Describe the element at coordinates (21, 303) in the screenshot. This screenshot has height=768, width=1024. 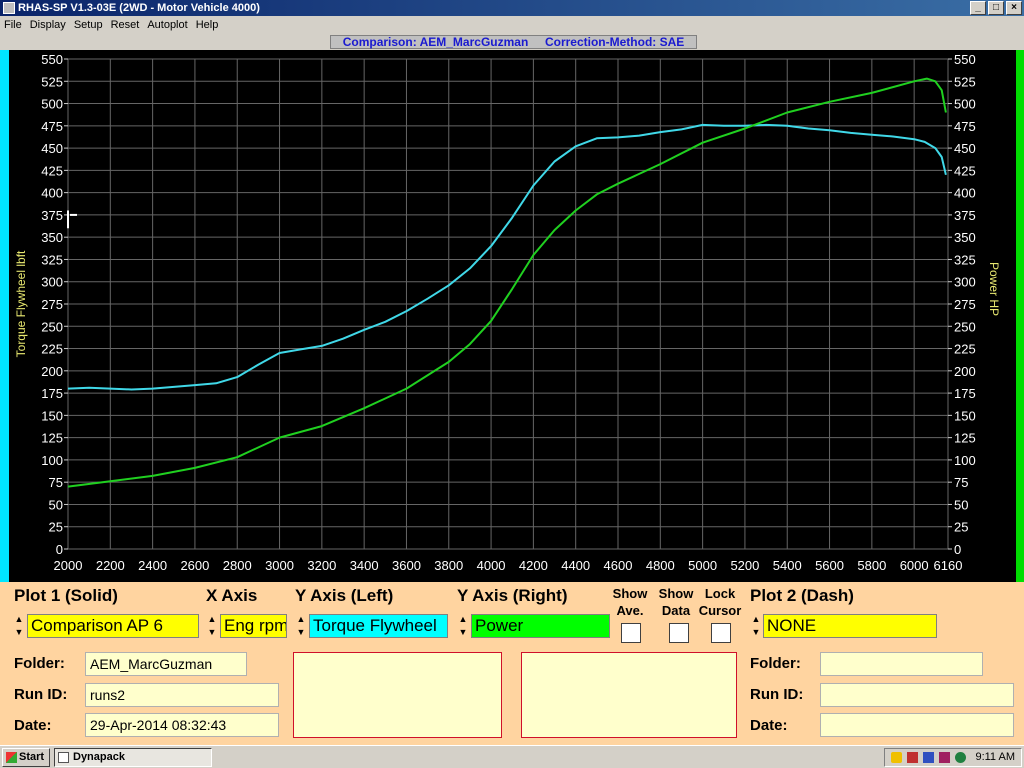
I see `y-left-axis-title: Torque Flywheel lbft` at that location.